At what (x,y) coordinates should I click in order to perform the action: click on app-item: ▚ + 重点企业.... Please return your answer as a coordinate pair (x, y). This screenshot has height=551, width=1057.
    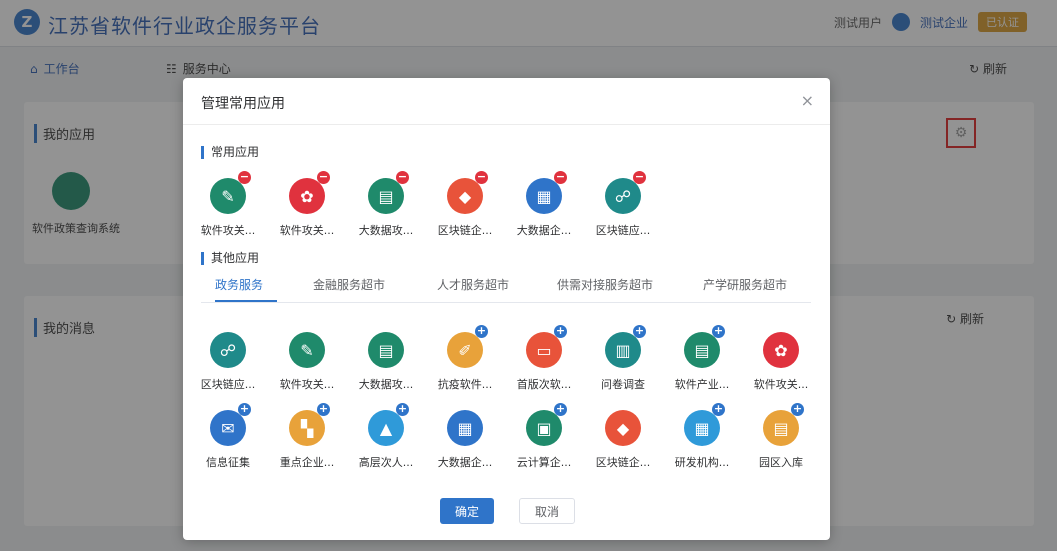
    Looking at the image, I should click on (307, 439).